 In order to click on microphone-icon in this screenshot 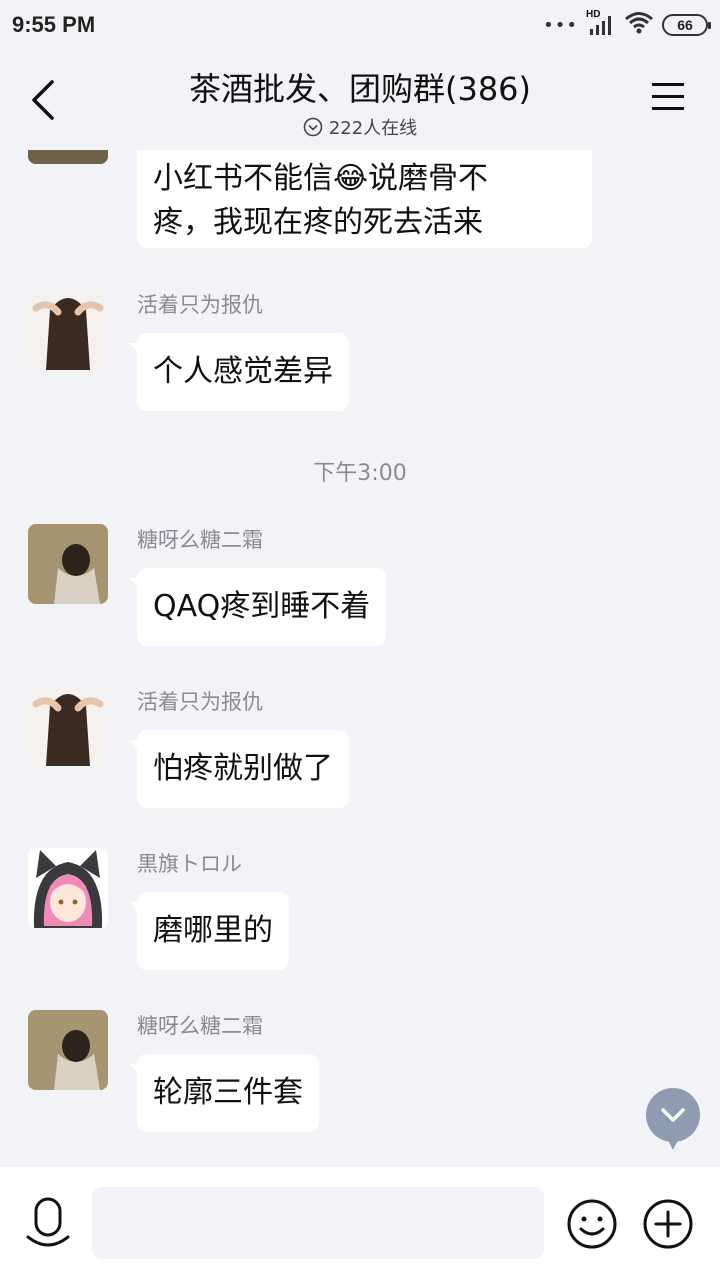, I will do `click(48, 1222)`.